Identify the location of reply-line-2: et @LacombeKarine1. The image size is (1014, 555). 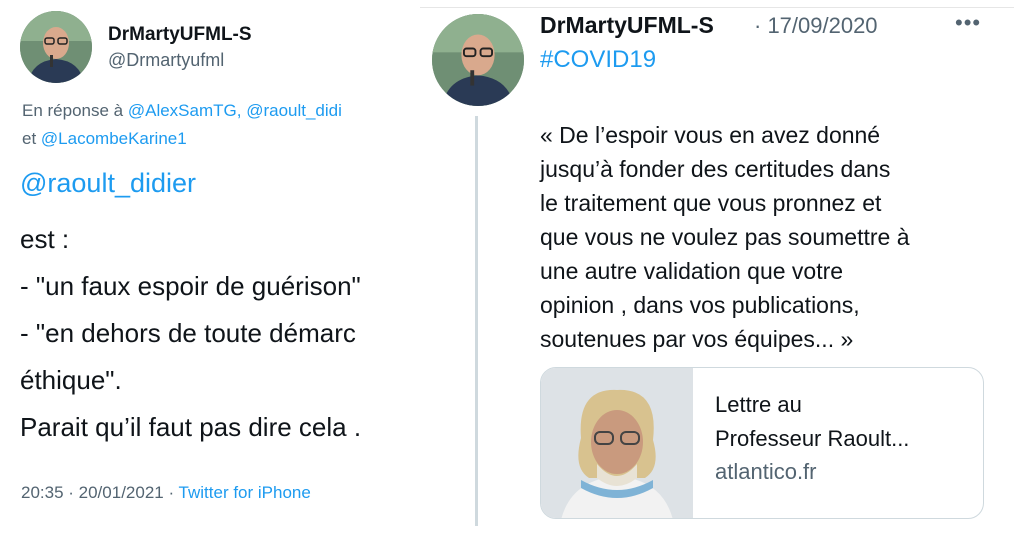
(182, 139).